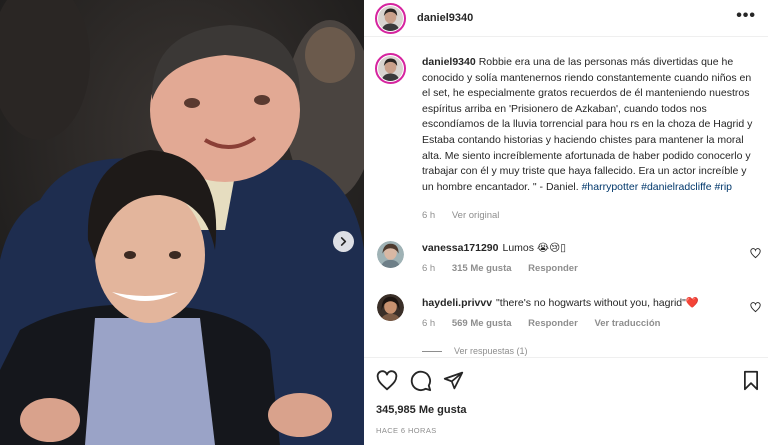  What do you see at coordinates (566, 401) in the screenshot?
I see `post-actions: 345,985 Me gusta HACE 6 HORAS` at bounding box center [566, 401].